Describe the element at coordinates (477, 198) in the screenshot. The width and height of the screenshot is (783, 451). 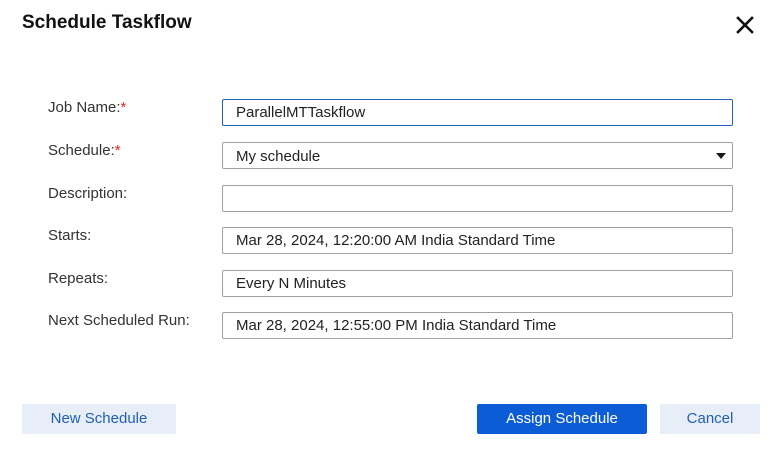
I see `description-input` at that location.